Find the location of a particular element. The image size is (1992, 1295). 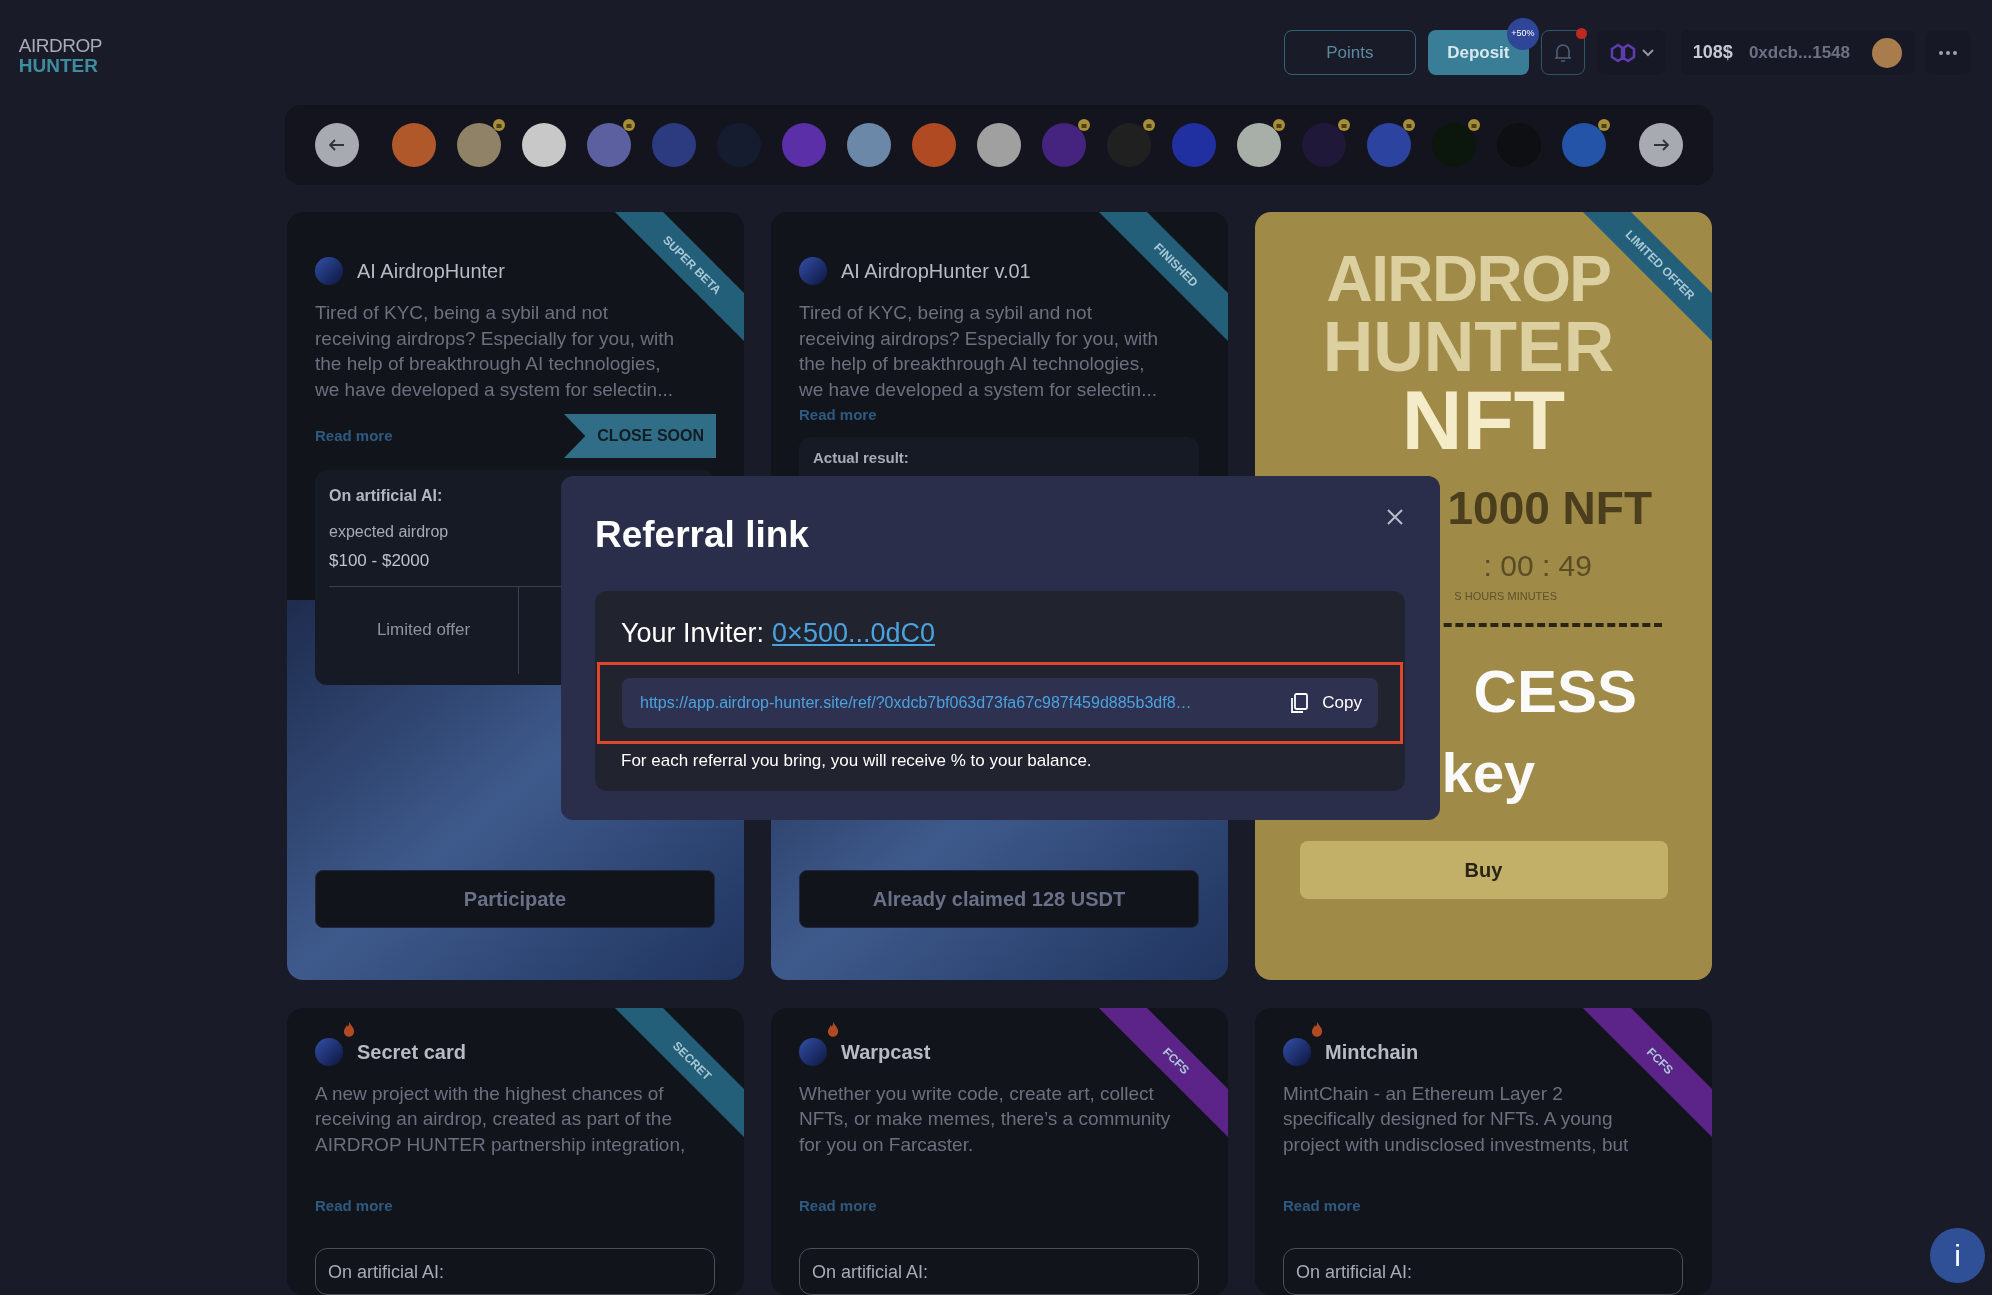

close-icon is located at coordinates (1395, 517).